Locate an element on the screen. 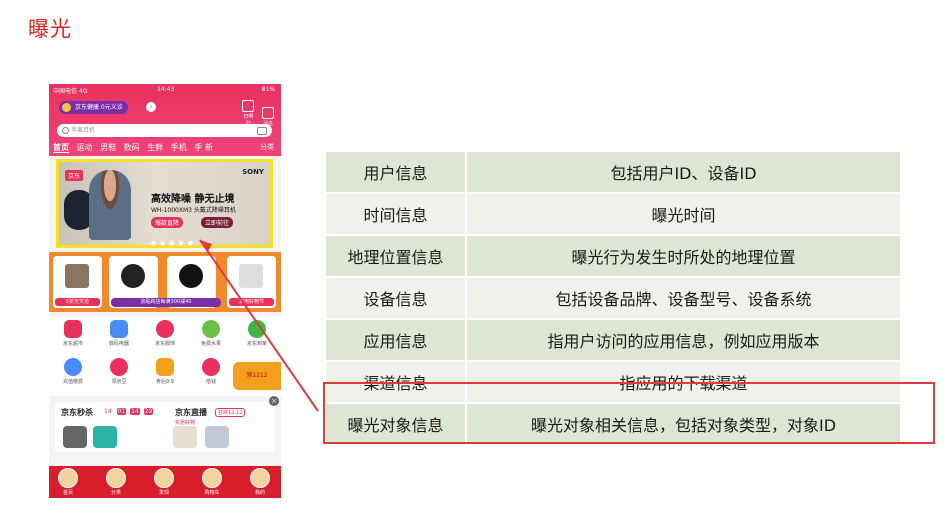 The width and height of the screenshot is (951, 523). highlight-box is located at coordinates (629, 413).